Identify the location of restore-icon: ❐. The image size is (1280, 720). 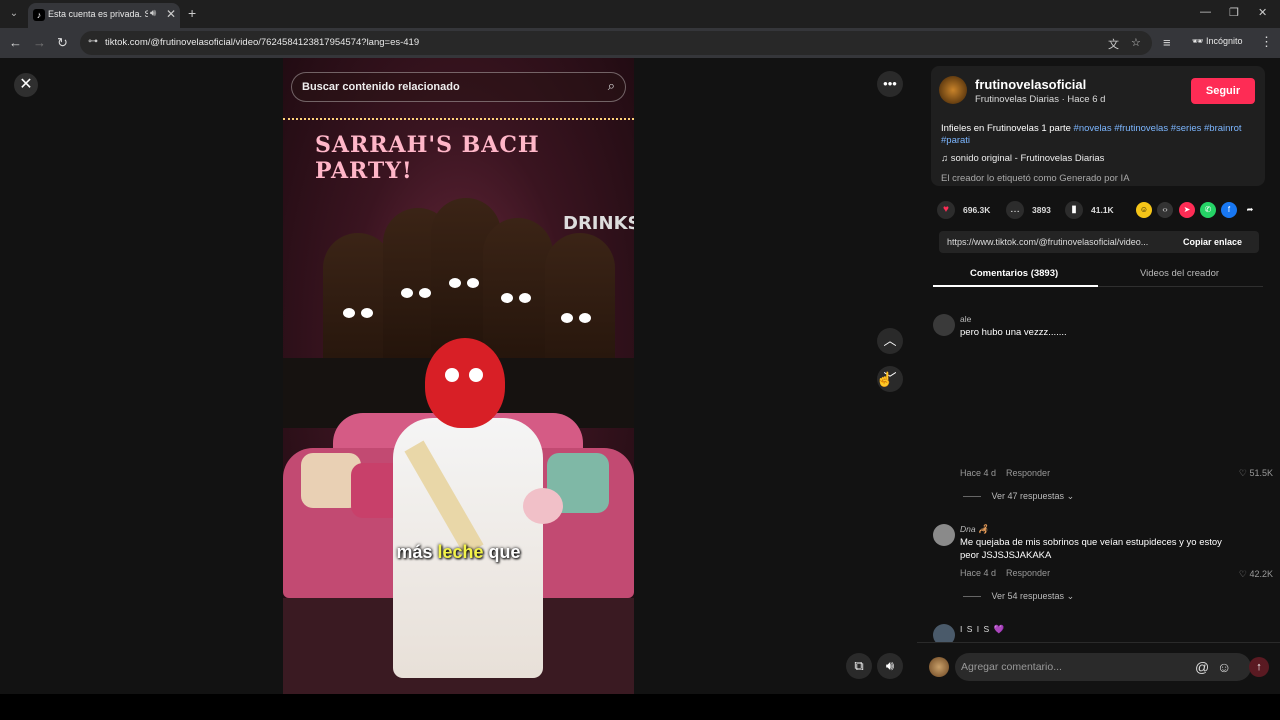
(1234, 12).